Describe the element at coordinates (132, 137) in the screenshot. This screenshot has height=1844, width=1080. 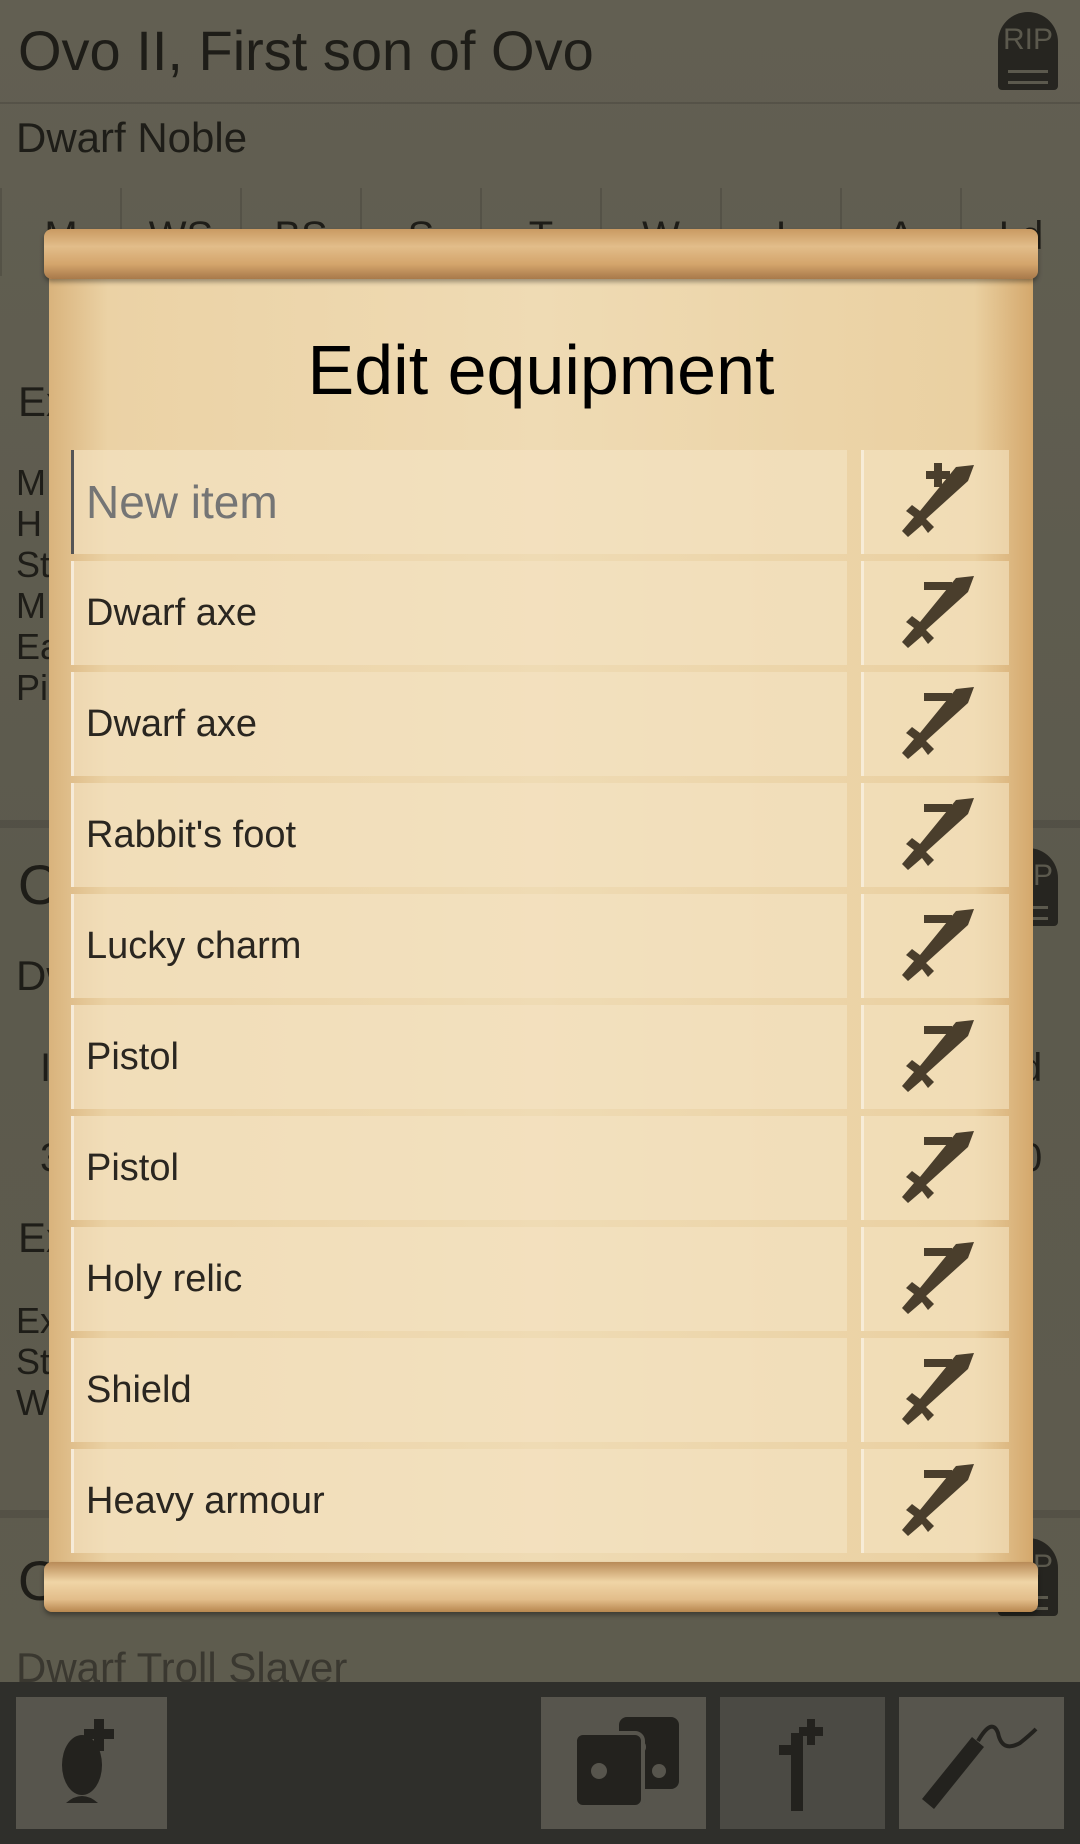
I see `character-career: Dwarf Noble` at that location.